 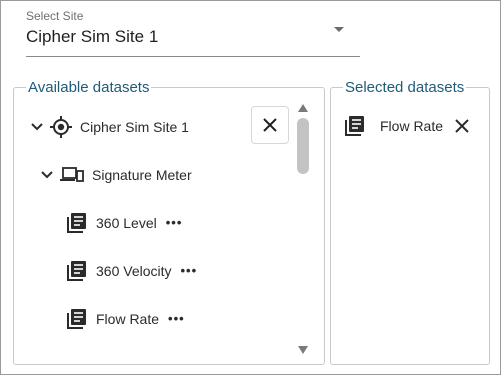 What do you see at coordinates (61, 127) in the screenshot?
I see `site-target-icon` at bounding box center [61, 127].